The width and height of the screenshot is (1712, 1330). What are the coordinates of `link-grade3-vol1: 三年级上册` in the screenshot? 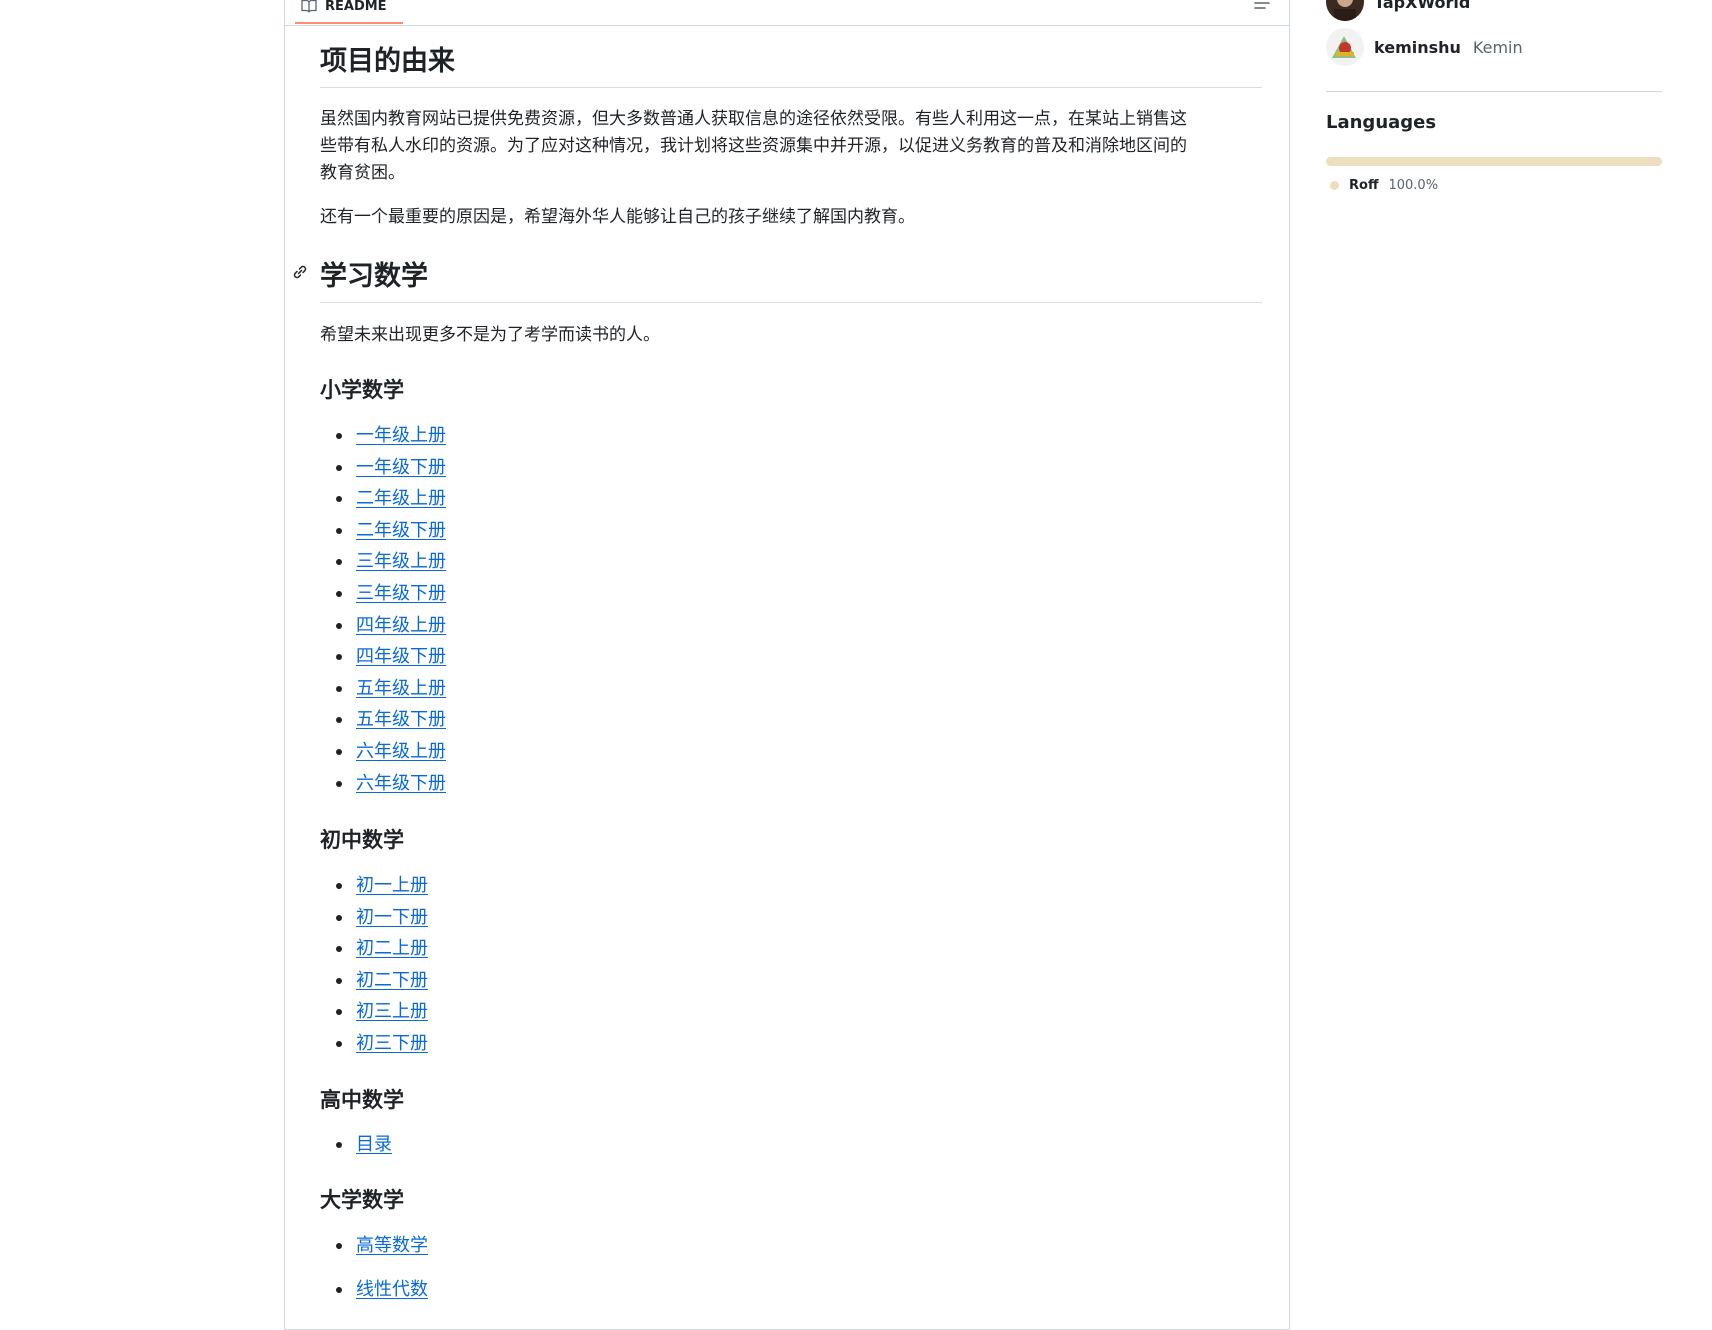 It's located at (401, 561).